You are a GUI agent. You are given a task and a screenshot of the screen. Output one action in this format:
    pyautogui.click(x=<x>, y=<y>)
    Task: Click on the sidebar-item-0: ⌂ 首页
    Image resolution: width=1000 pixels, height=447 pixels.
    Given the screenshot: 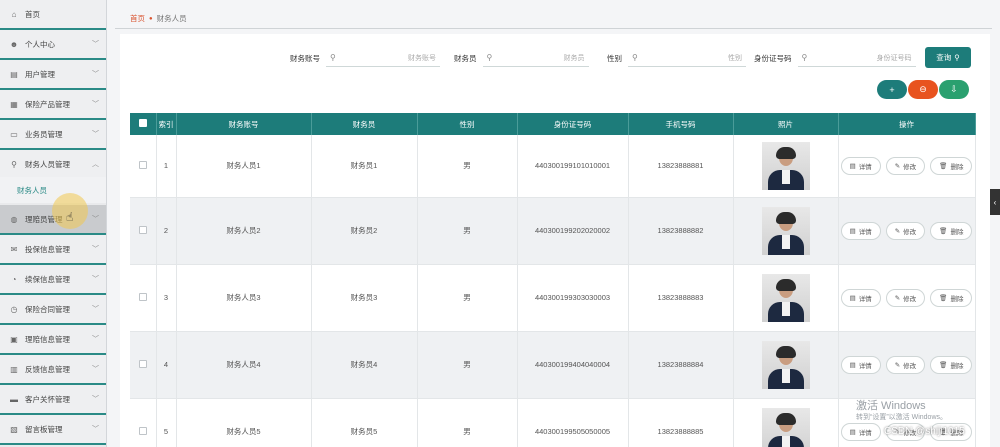 What is the action you would take?
    pyautogui.click(x=53, y=15)
    